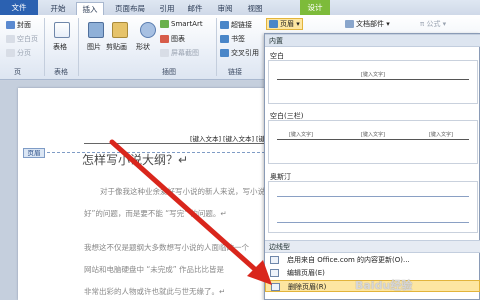 Image resolution: width=480 pixels, height=300 pixels. I want to click on paragraph-line: 非常出彩的人物或许也就此与世无缘了。↵, so click(155, 291).